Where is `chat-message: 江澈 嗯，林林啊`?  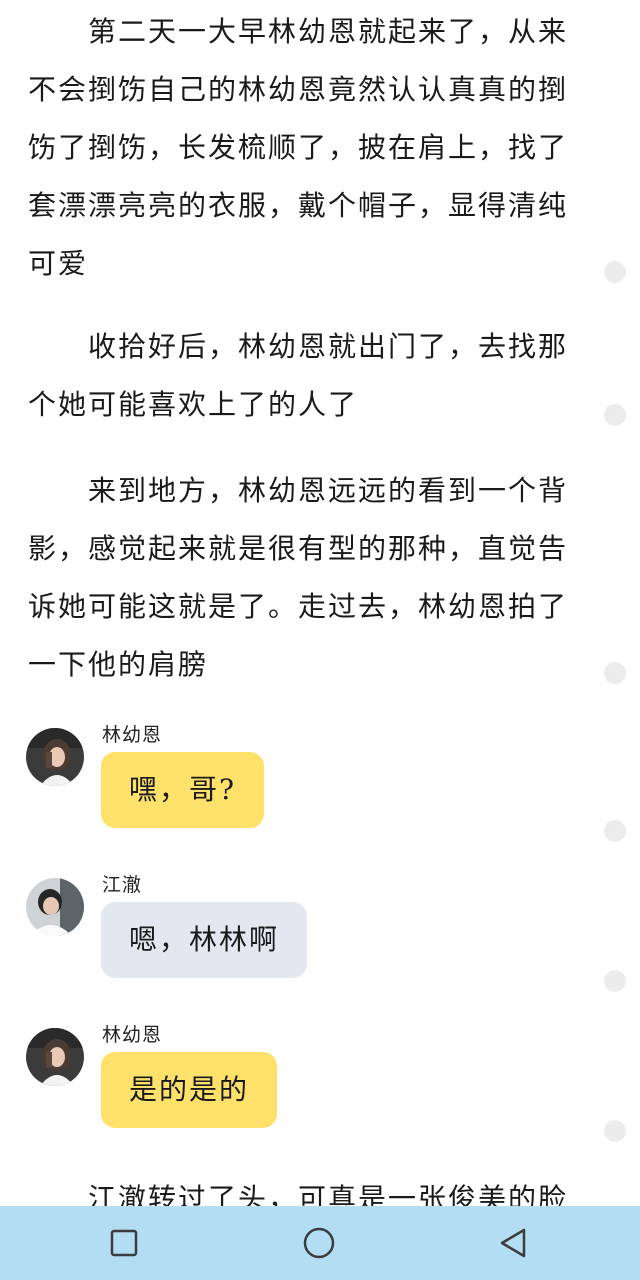
chat-message: 江澈 嗯，林林啊 is located at coordinates (306, 925).